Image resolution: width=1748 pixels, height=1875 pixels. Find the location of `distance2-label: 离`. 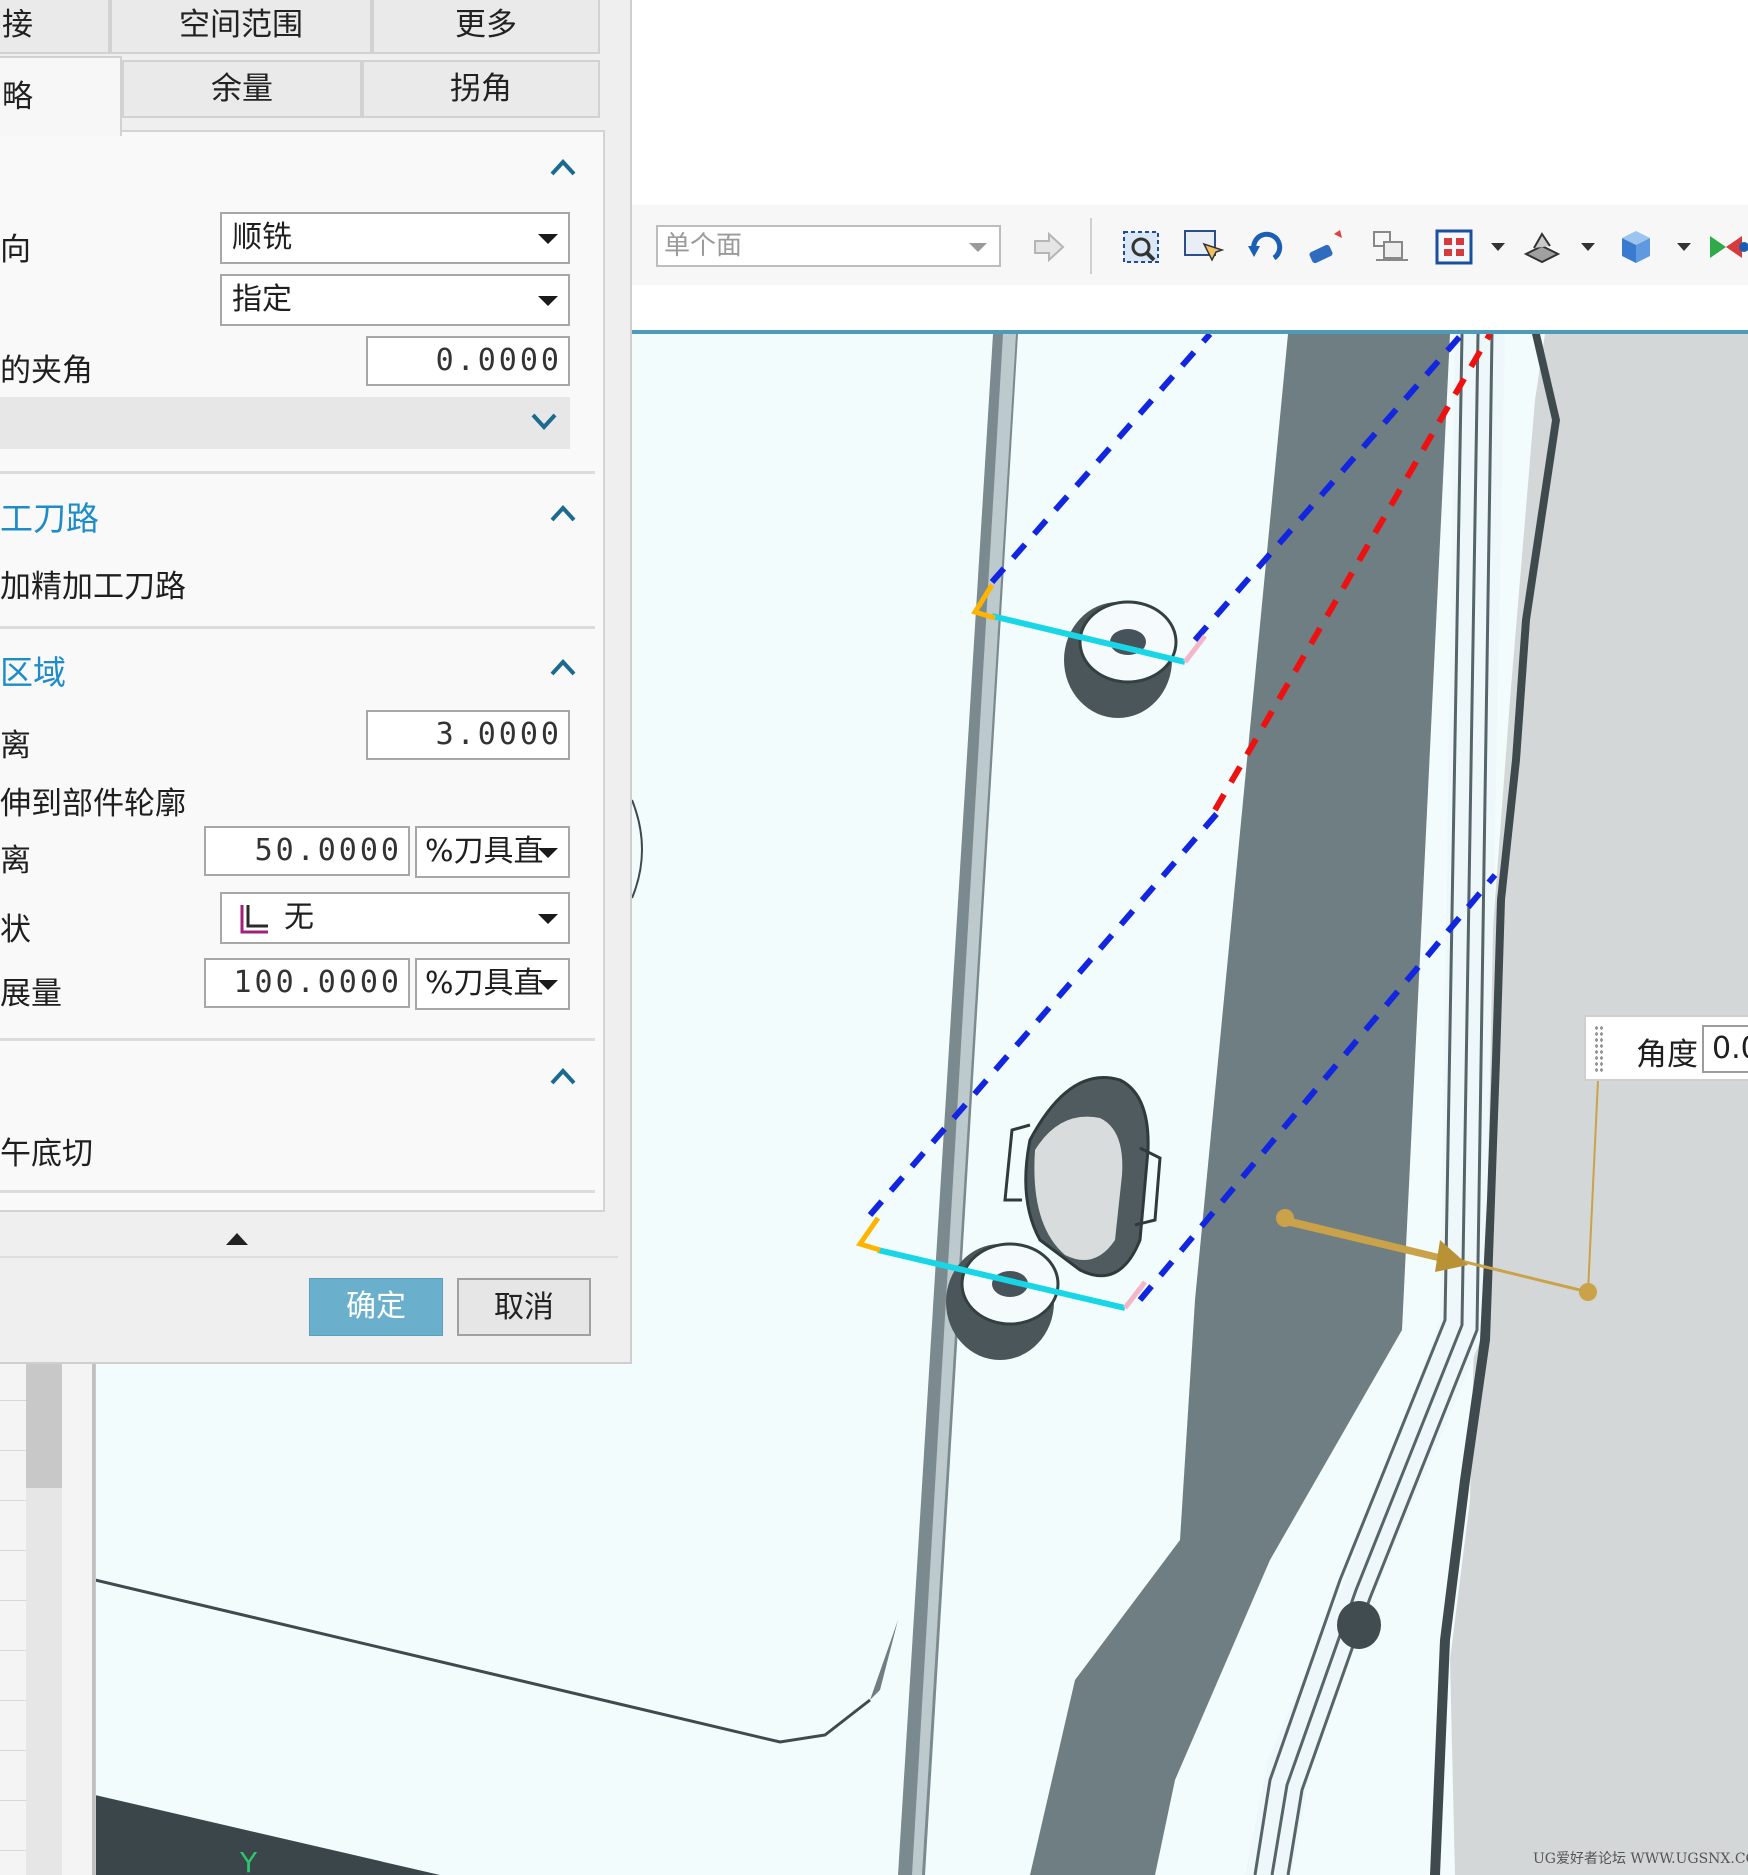

distance2-label: 离 is located at coordinates (15, 861).